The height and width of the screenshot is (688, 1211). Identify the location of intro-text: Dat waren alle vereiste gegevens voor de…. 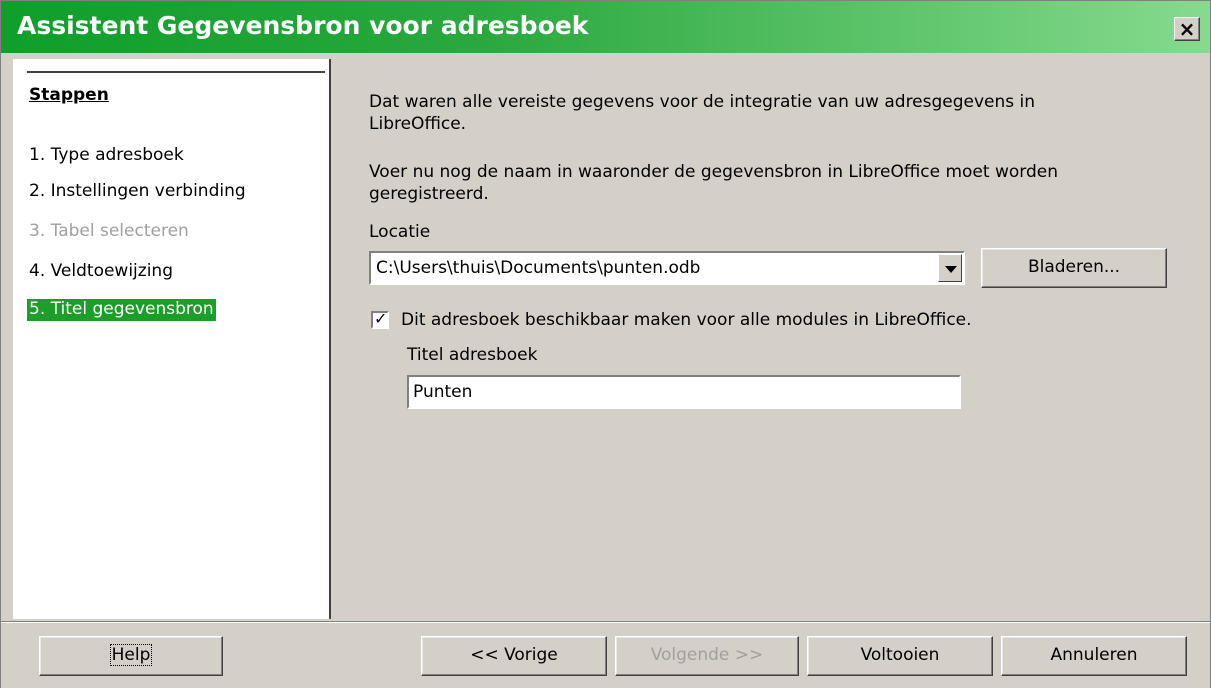
(702, 113).